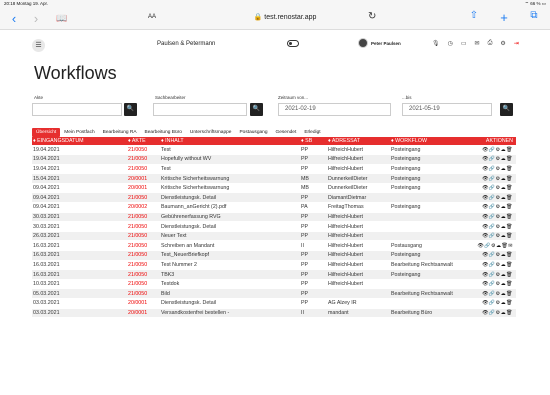  Describe the element at coordinates (312, 132) in the screenshot. I see `tab-7: Erledigt` at that location.